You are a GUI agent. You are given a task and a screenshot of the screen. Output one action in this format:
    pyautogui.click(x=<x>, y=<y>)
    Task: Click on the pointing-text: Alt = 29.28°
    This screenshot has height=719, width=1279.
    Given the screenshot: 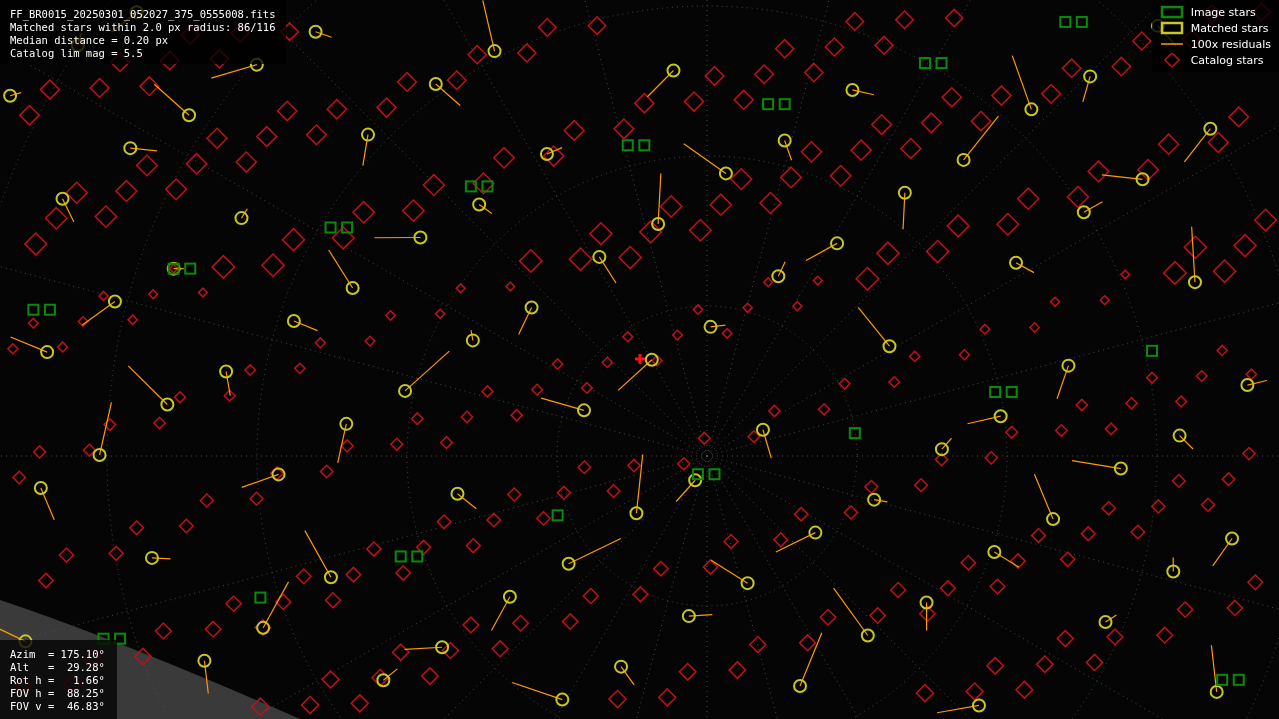 What is the action you would take?
    pyautogui.click(x=57, y=667)
    